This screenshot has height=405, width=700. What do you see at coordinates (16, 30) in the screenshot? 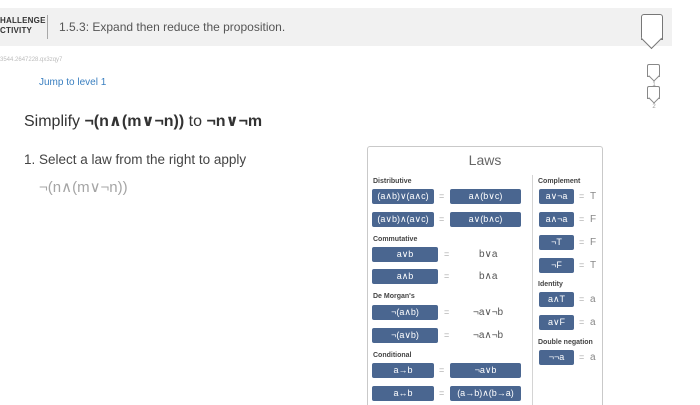
I see `activity-type-line2: CTIVITY` at bounding box center [16, 30].